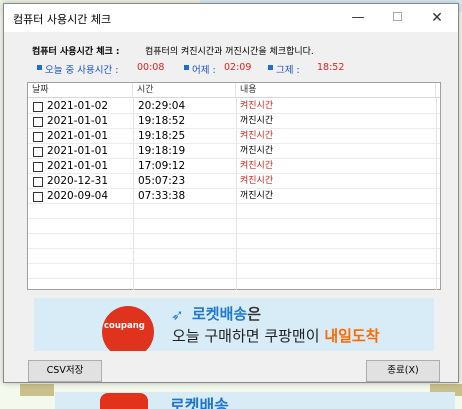 Image resolution: width=462 pixels, height=409 pixels. Describe the element at coordinates (234, 166) in the screenshot. I see `table-row: 2021-01-01 17:09:12 켜진시간` at that location.